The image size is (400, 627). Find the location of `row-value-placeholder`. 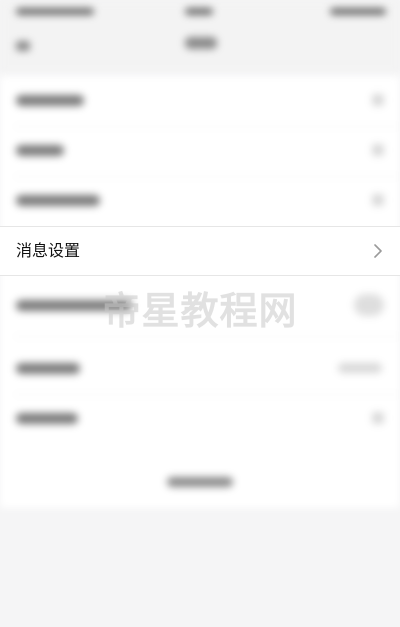

row-value-placeholder is located at coordinates (360, 368).